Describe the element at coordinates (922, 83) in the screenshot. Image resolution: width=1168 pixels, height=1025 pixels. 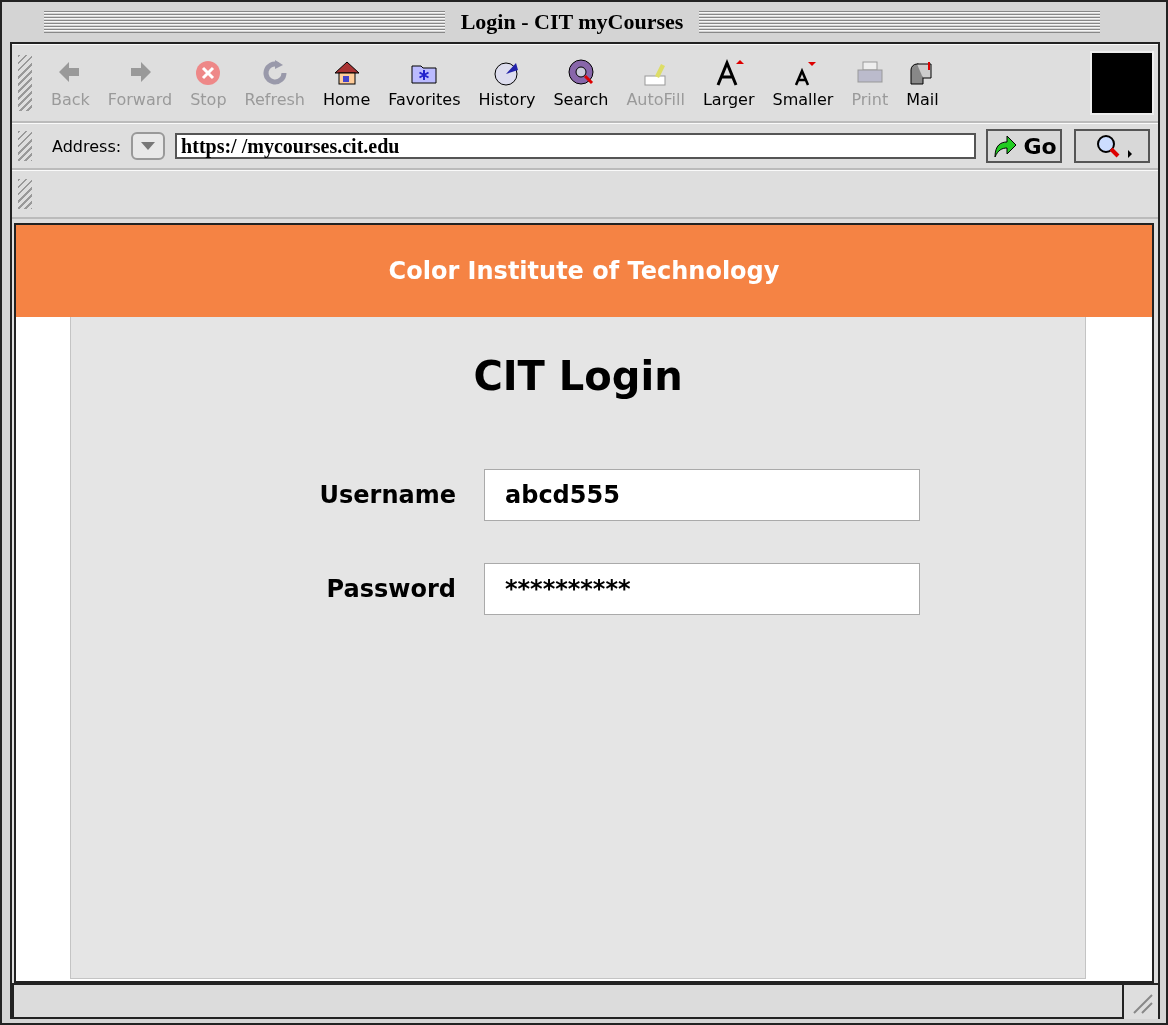
I see `toolbar-button: Mail` at that location.